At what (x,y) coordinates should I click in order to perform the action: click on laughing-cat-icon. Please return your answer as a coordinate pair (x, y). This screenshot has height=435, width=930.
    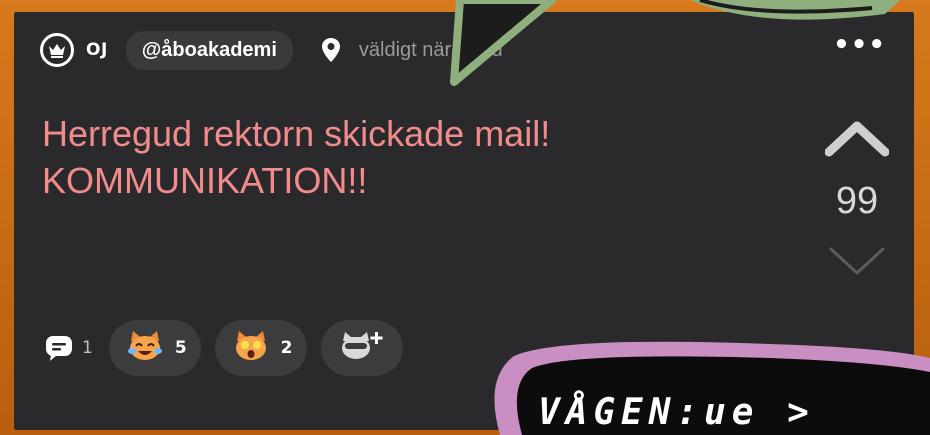
    Looking at the image, I should click on (145, 348).